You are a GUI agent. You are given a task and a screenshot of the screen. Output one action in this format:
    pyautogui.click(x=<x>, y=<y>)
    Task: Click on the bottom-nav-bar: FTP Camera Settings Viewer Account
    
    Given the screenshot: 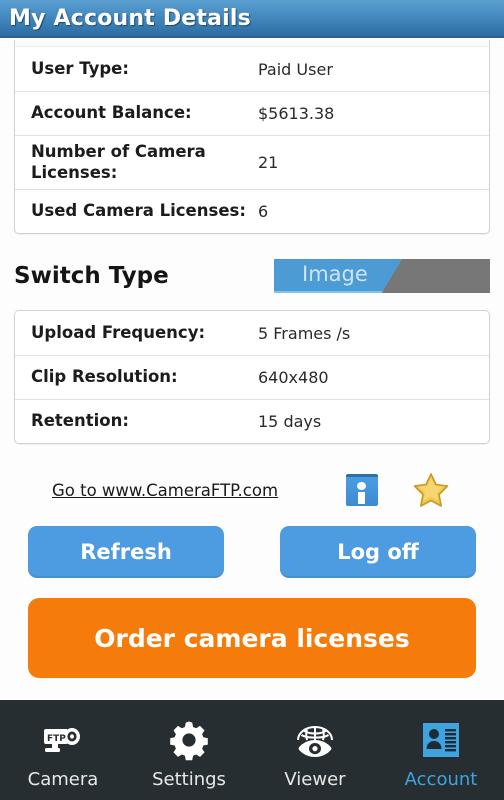 What is the action you would take?
    pyautogui.click(x=252, y=750)
    